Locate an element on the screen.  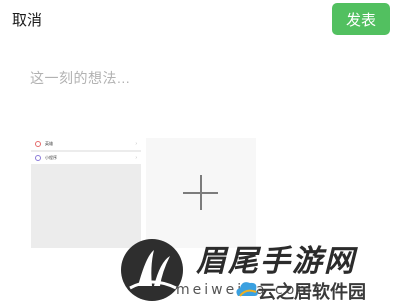
cloud-icon is located at coordinates (247, 289).